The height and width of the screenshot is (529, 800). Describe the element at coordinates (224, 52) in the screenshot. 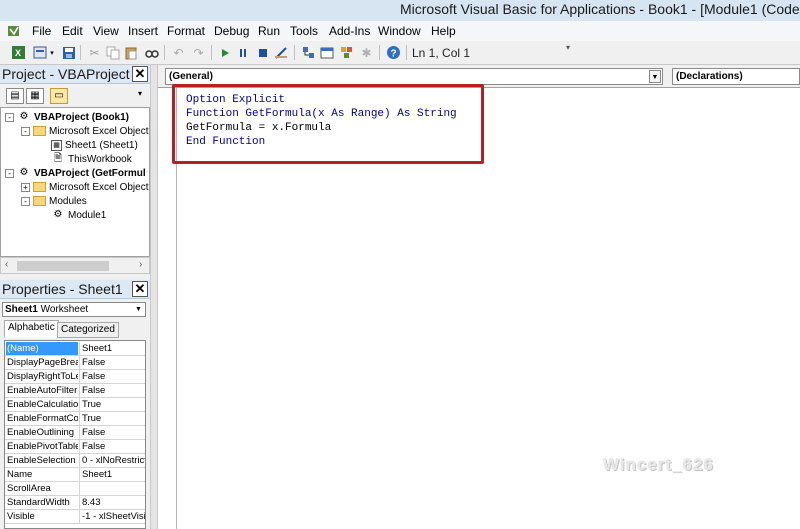

I see `run-icon` at that location.